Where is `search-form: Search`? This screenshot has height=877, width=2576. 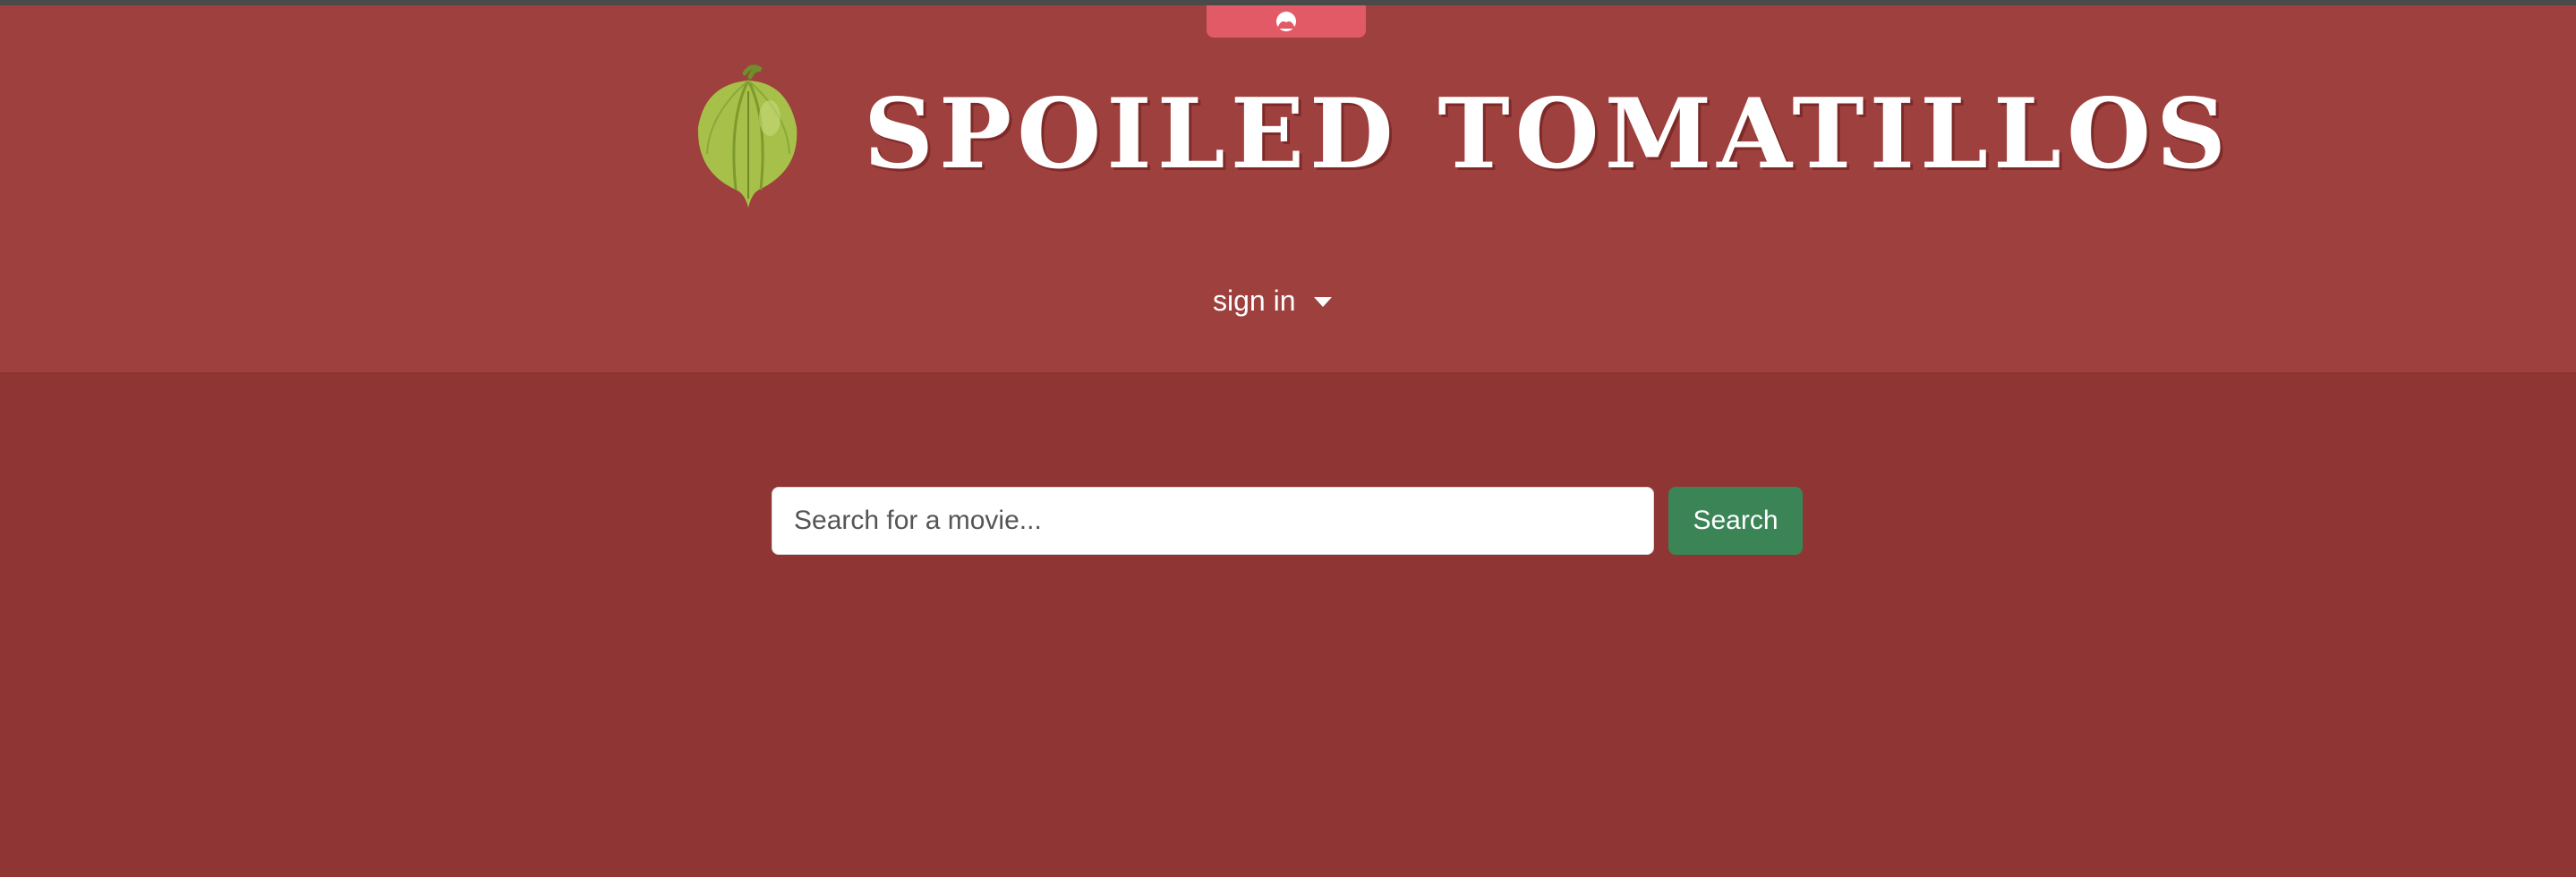 search-form: Search is located at coordinates (1287, 521).